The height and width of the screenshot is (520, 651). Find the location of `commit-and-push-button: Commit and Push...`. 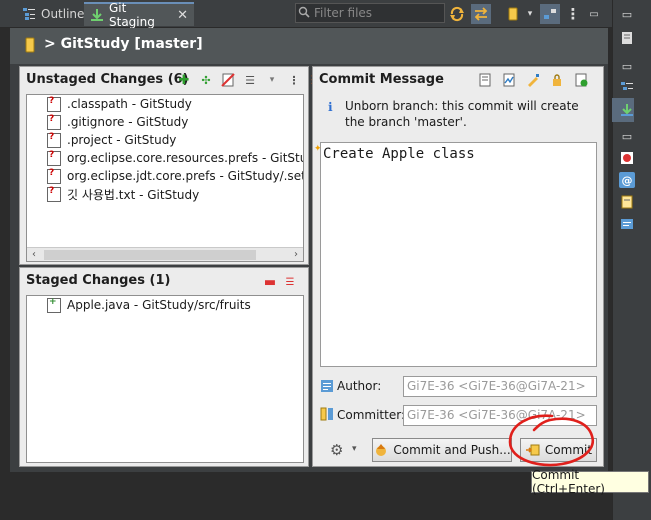

commit-and-push-button: Commit and Push... is located at coordinates (442, 450).